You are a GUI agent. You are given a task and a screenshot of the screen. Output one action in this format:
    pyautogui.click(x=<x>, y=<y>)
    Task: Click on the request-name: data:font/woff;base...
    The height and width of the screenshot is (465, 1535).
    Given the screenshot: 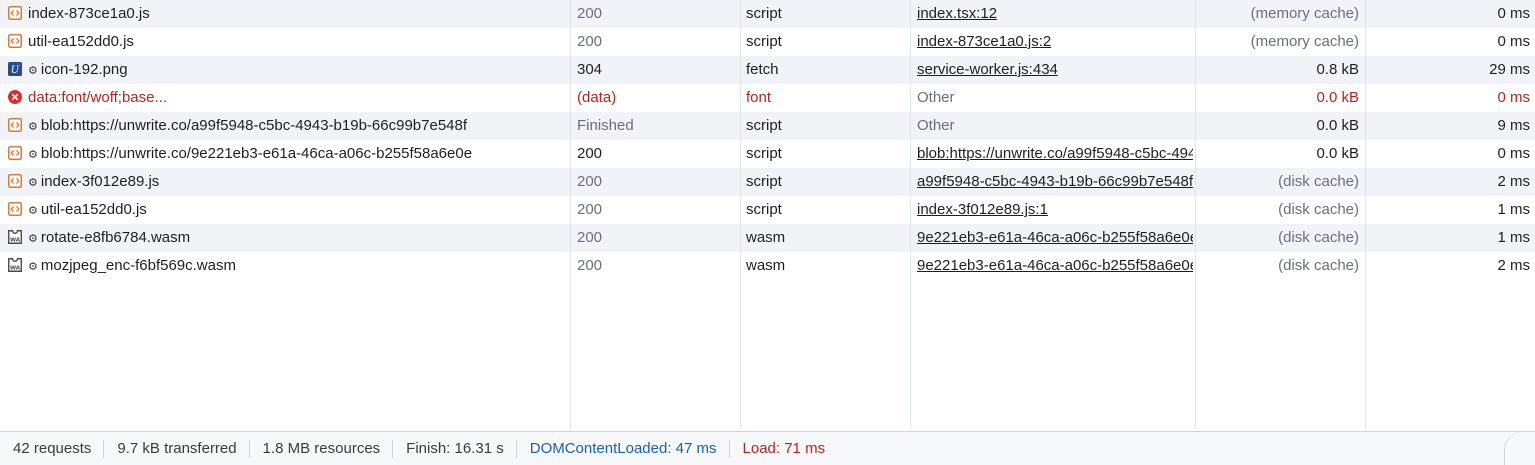 What is the action you would take?
    pyautogui.click(x=97, y=97)
    